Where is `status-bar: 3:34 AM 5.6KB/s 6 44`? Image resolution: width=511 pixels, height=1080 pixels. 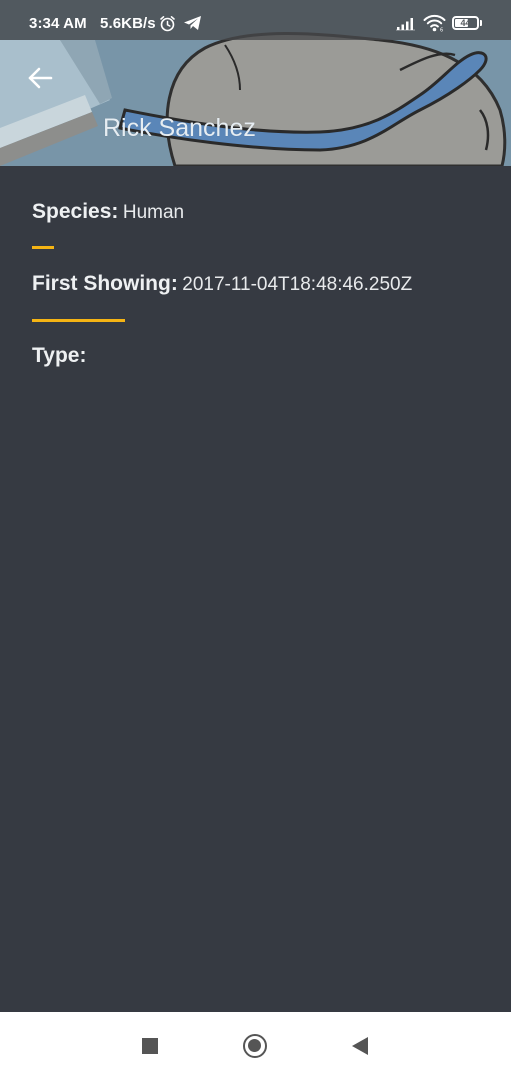 status-bar: 3:34 AM 5.6KB/s 6 44 is located at coordinates (255, 20).